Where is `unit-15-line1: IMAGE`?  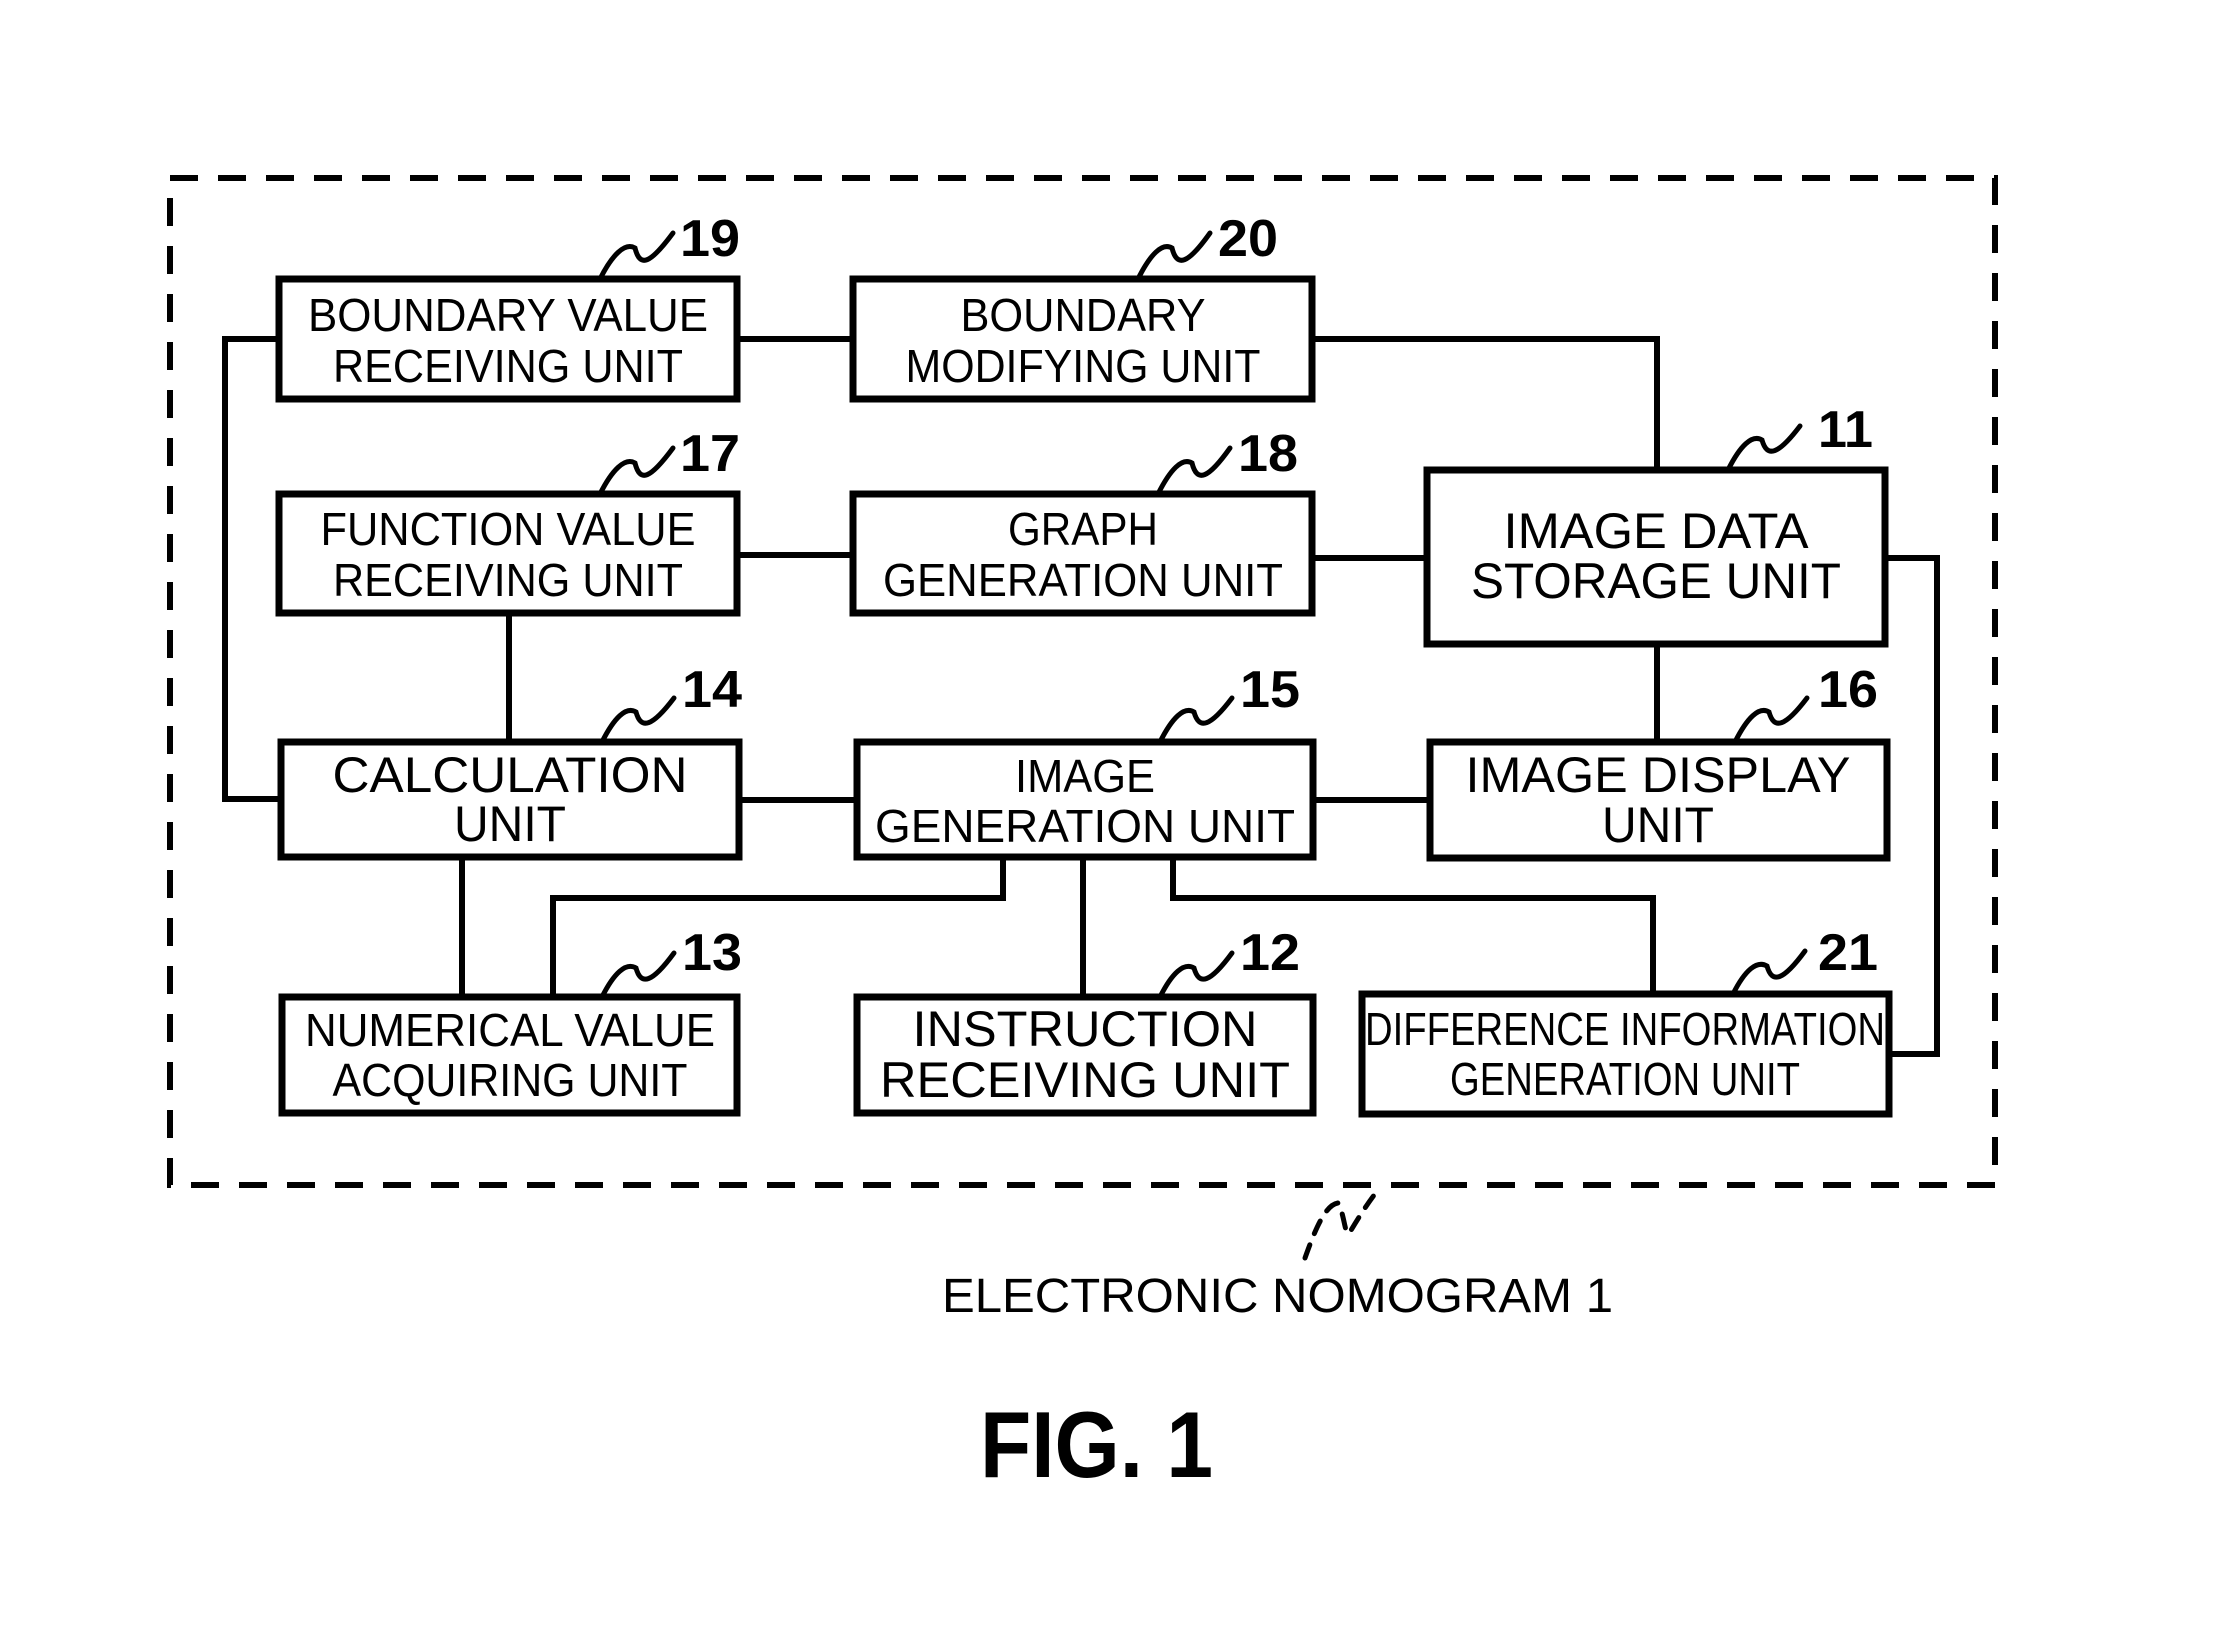 unit-15-line1: IMAGE is located at coordinates (1085, 776).